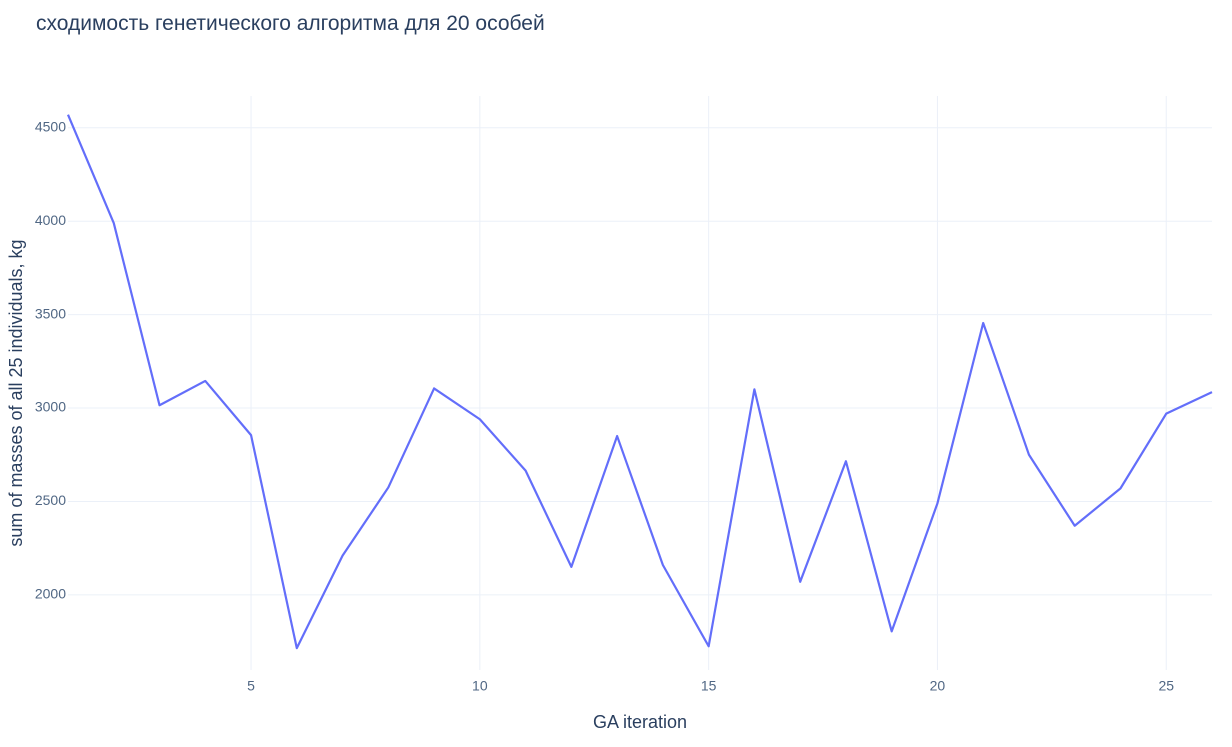 This screenshot has width=1232, height=747. Describe the element at coordinates (50, 220) in the screenshot. I see `y-tick-label: 4000` at that location.